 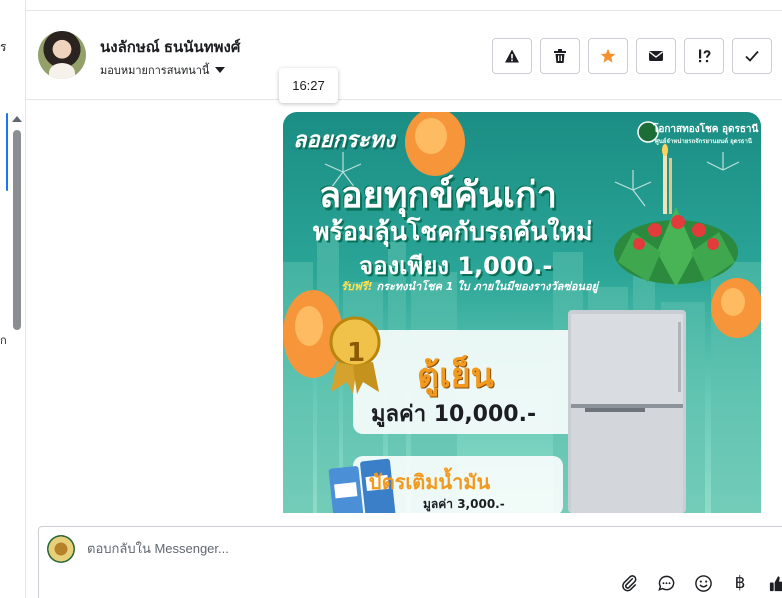 I want to click on assign-label: มอบหมายการสนทนานี้, so click(x=155, y=71).